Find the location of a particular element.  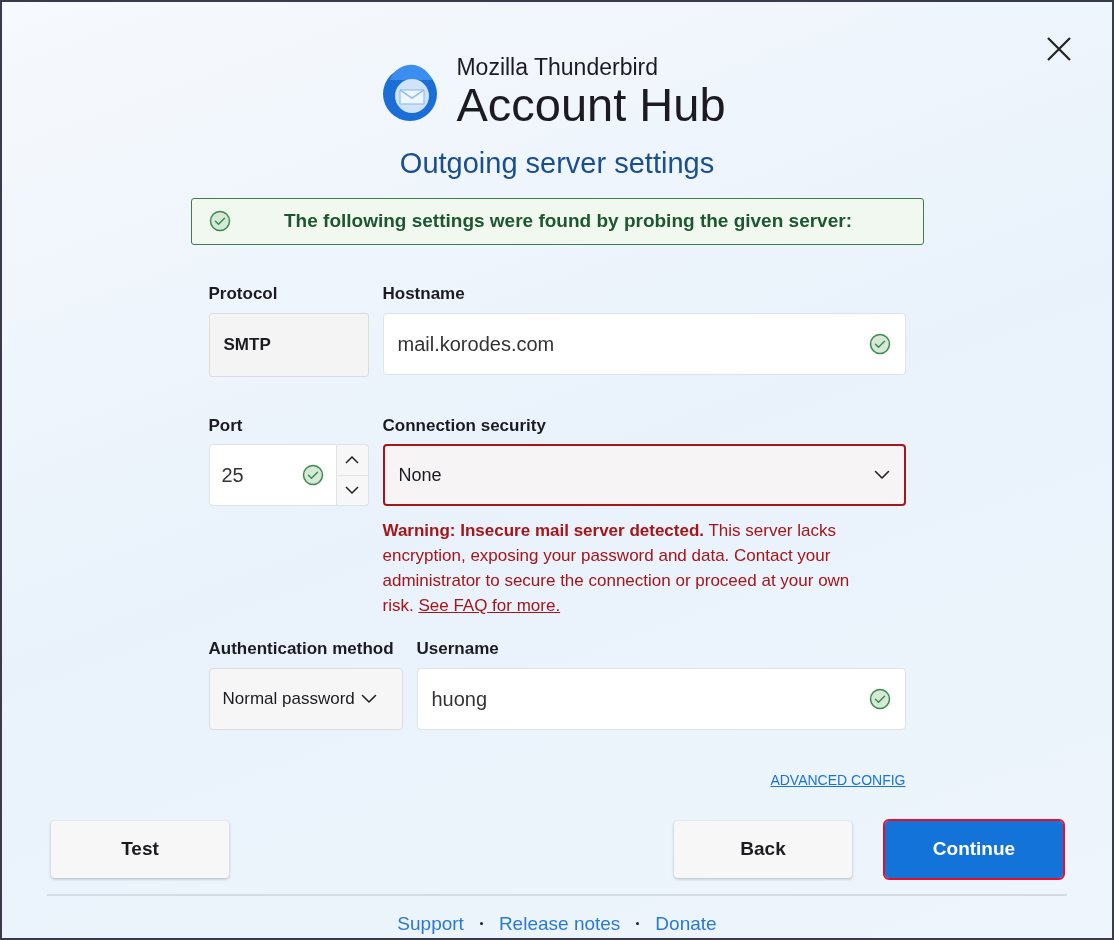

field-label: Connection security is located at coordinates (464, 425).